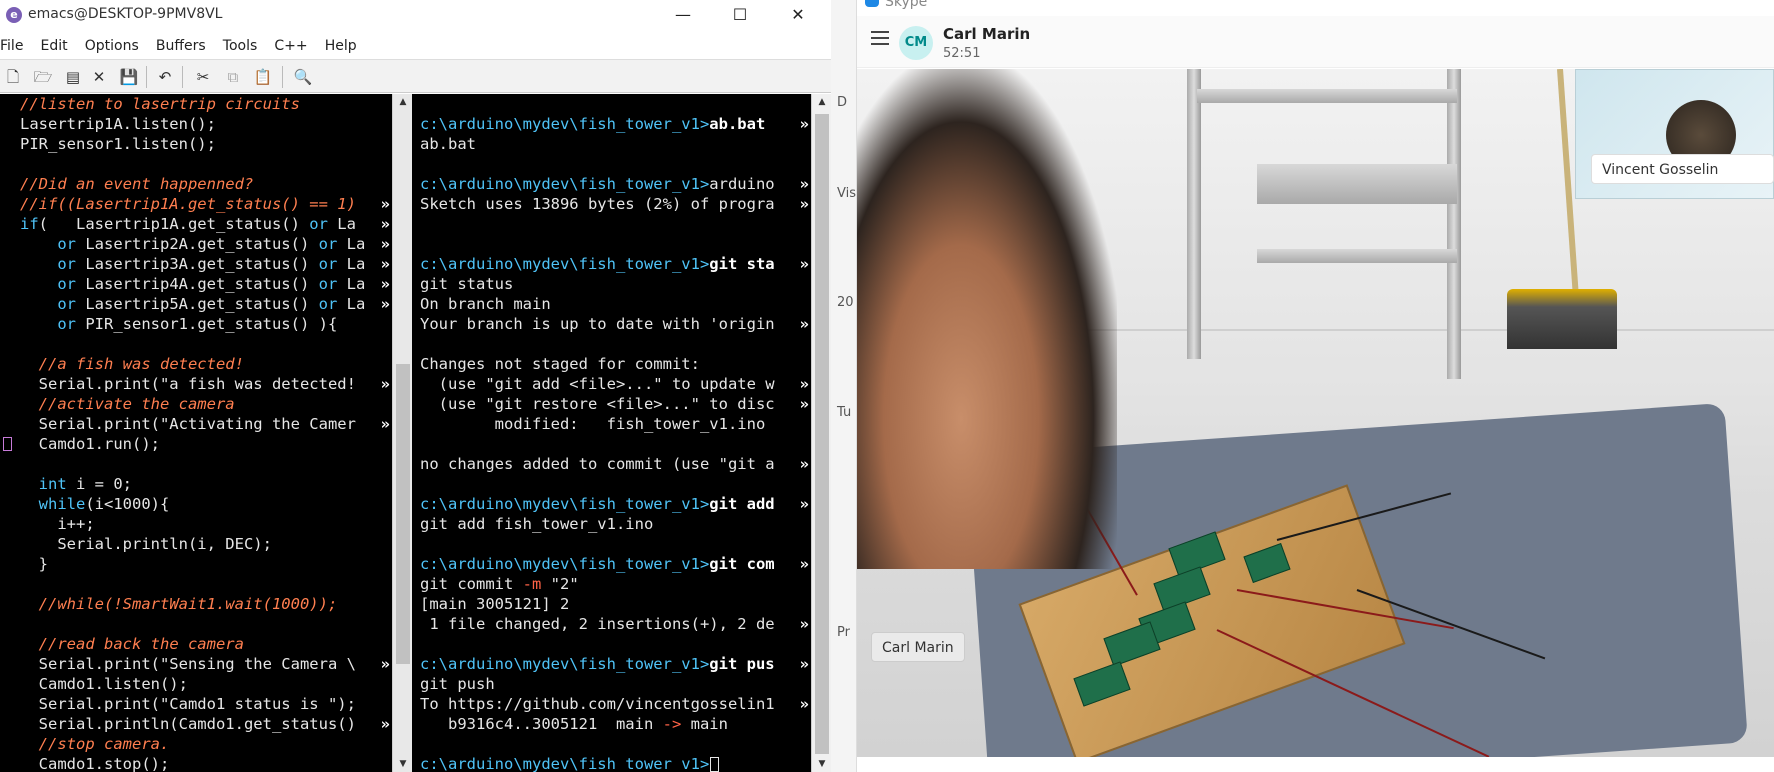  What do you see at coordinates (611, 284) in the screenshot?
I see `shell-line: git status` at bounding box center [611, 284].